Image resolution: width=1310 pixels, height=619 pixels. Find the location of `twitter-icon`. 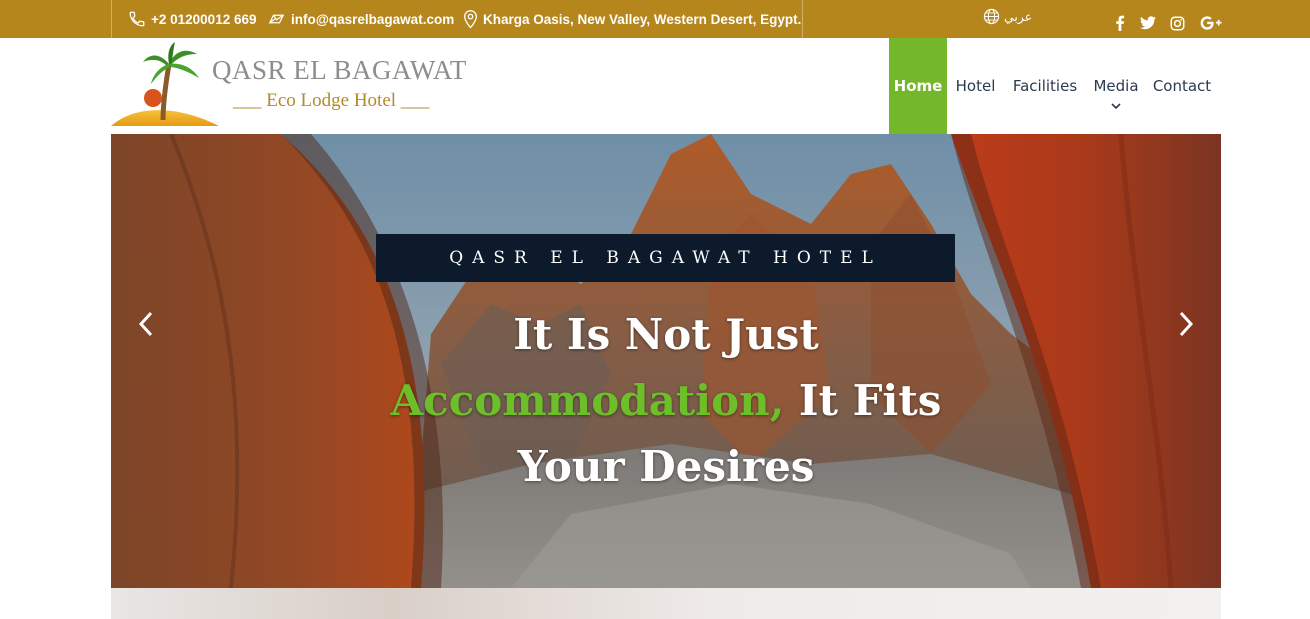

twitter-icon is located at coordinates (1148, 23).